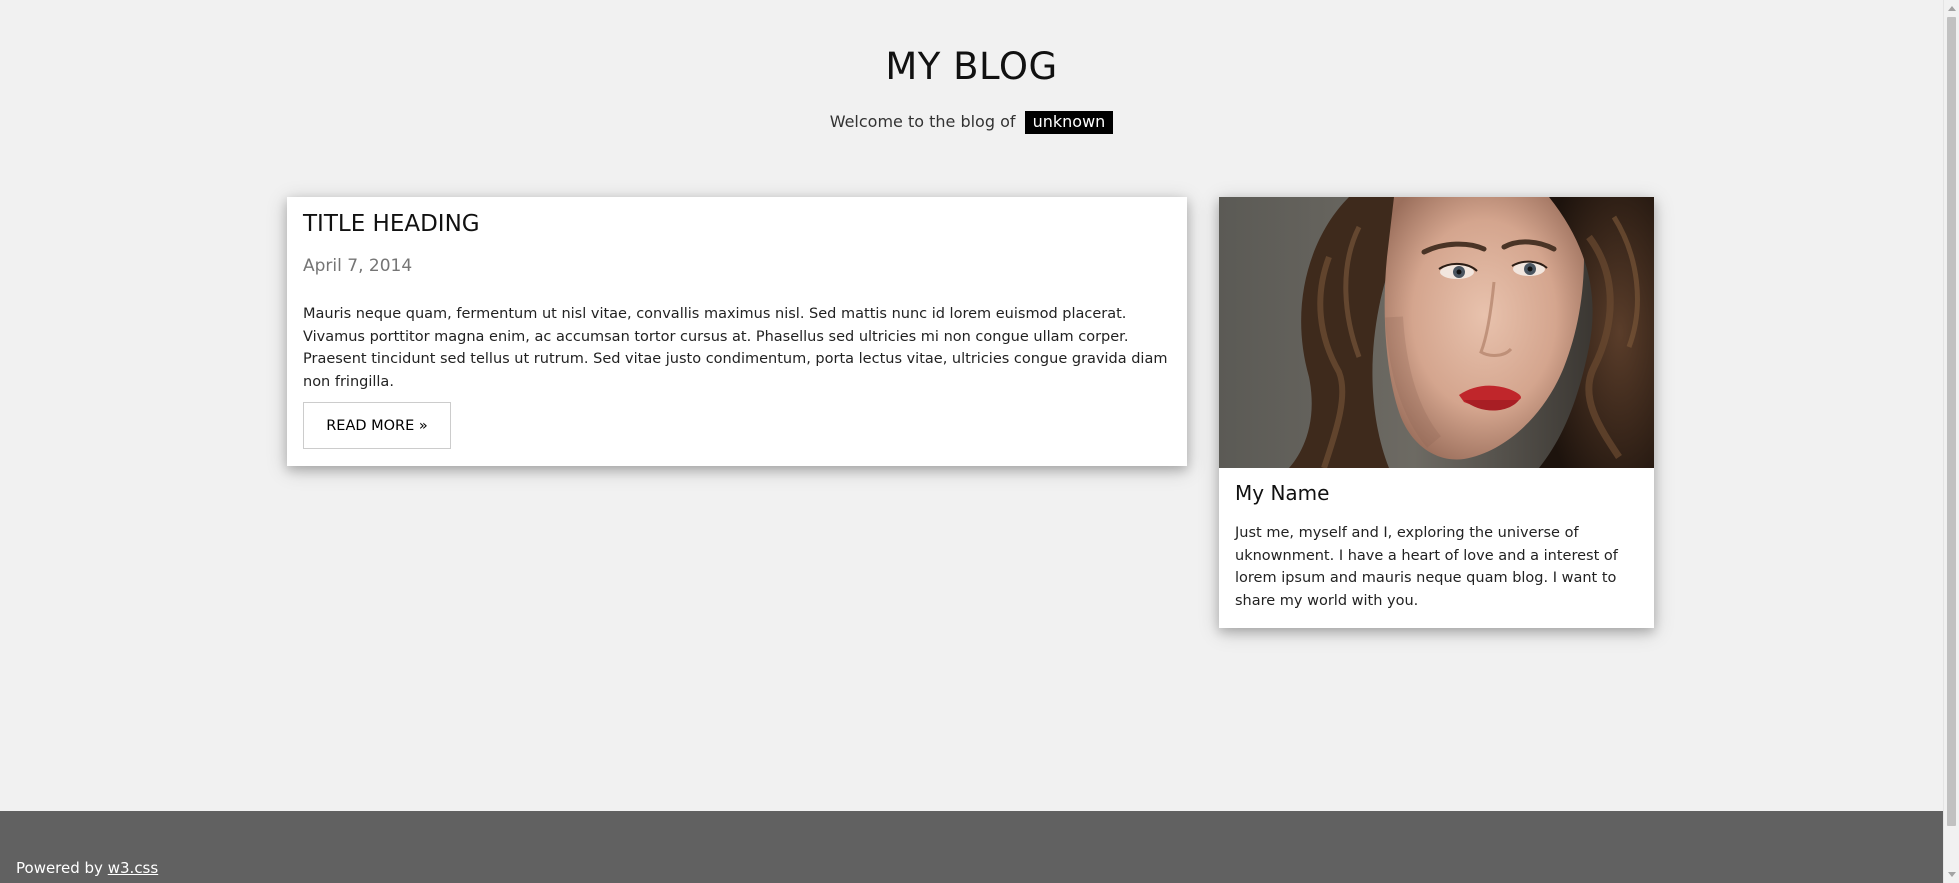 This screenshot has width=1959, height=883. I want to click on post-date: April 7, 2014, so click(358, 266).